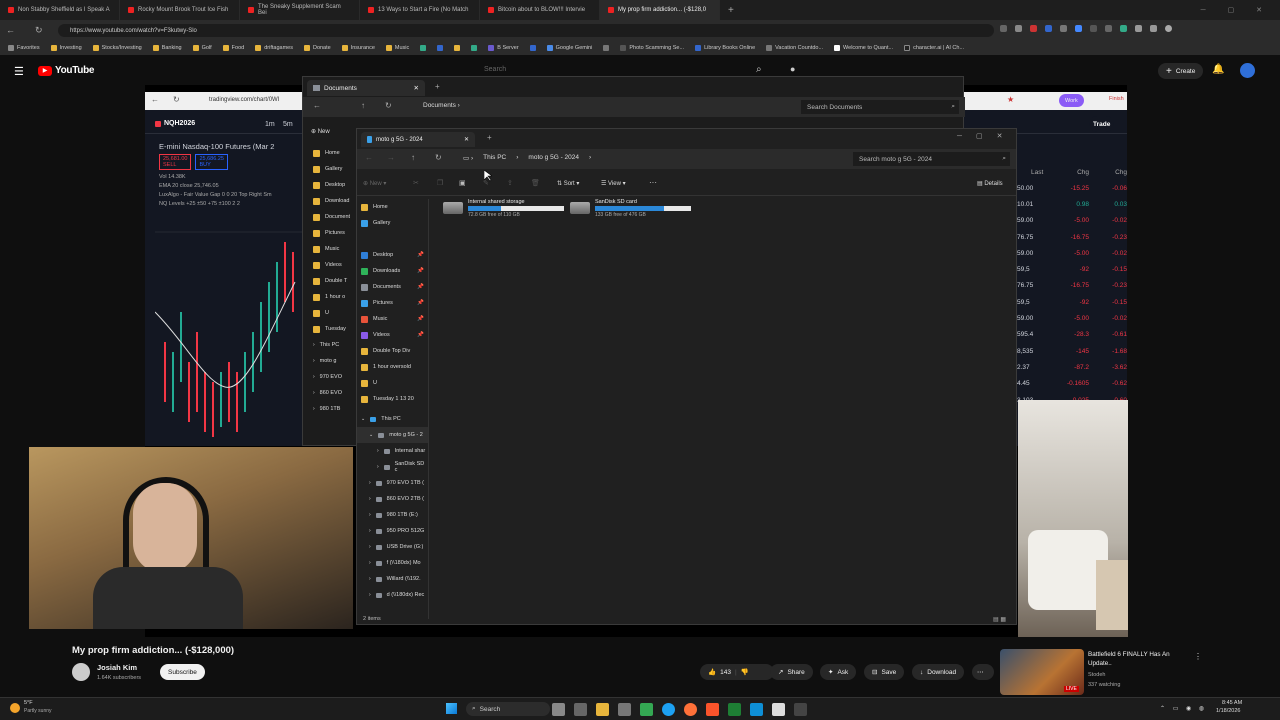 This screenshot has width=1280, height=720. Describe the element at coordinates (999, 619) in the screenshot. I see `view-toggle-icons: ▤ ▦` at that location.